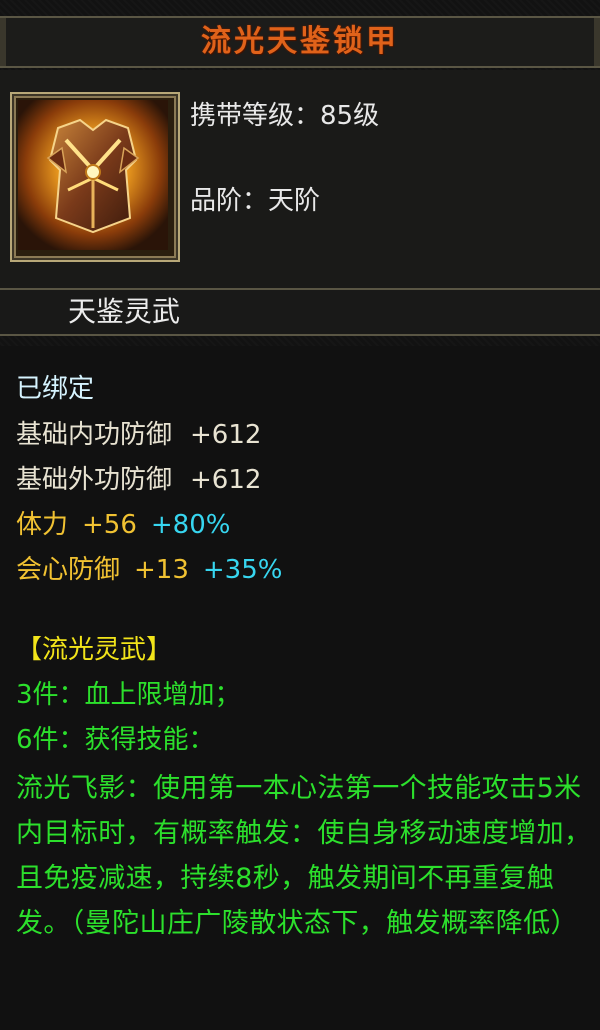 This screenshot has height=1030, width=600. I want to click on stat-row: 基础外功防御 +612, so click(138, 477).